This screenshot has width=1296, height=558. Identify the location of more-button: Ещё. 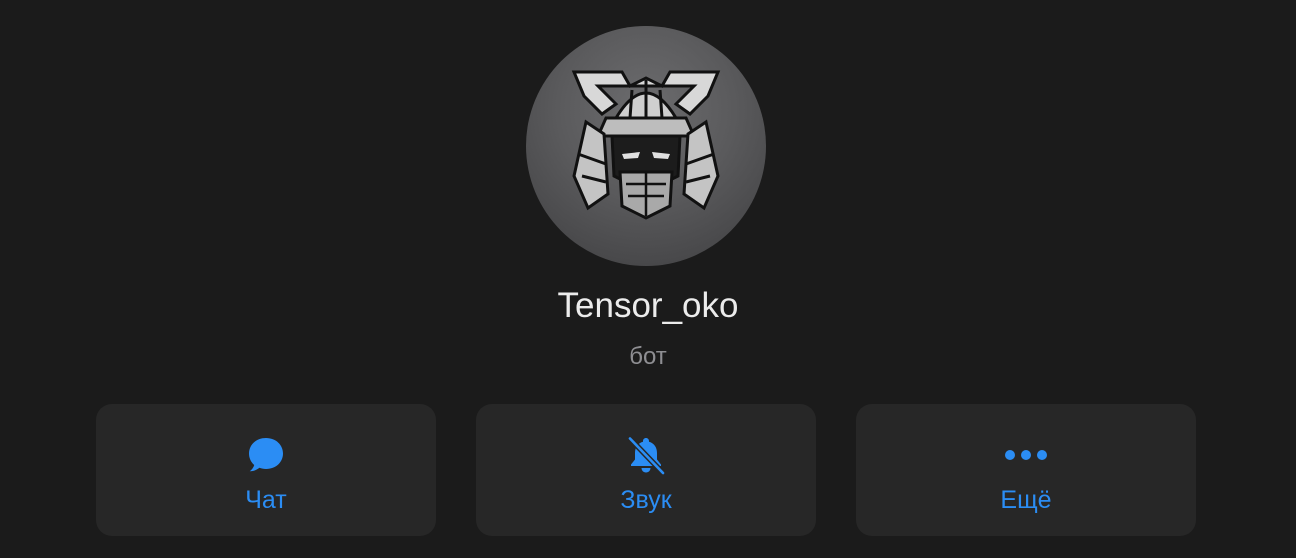
(1026, 470).